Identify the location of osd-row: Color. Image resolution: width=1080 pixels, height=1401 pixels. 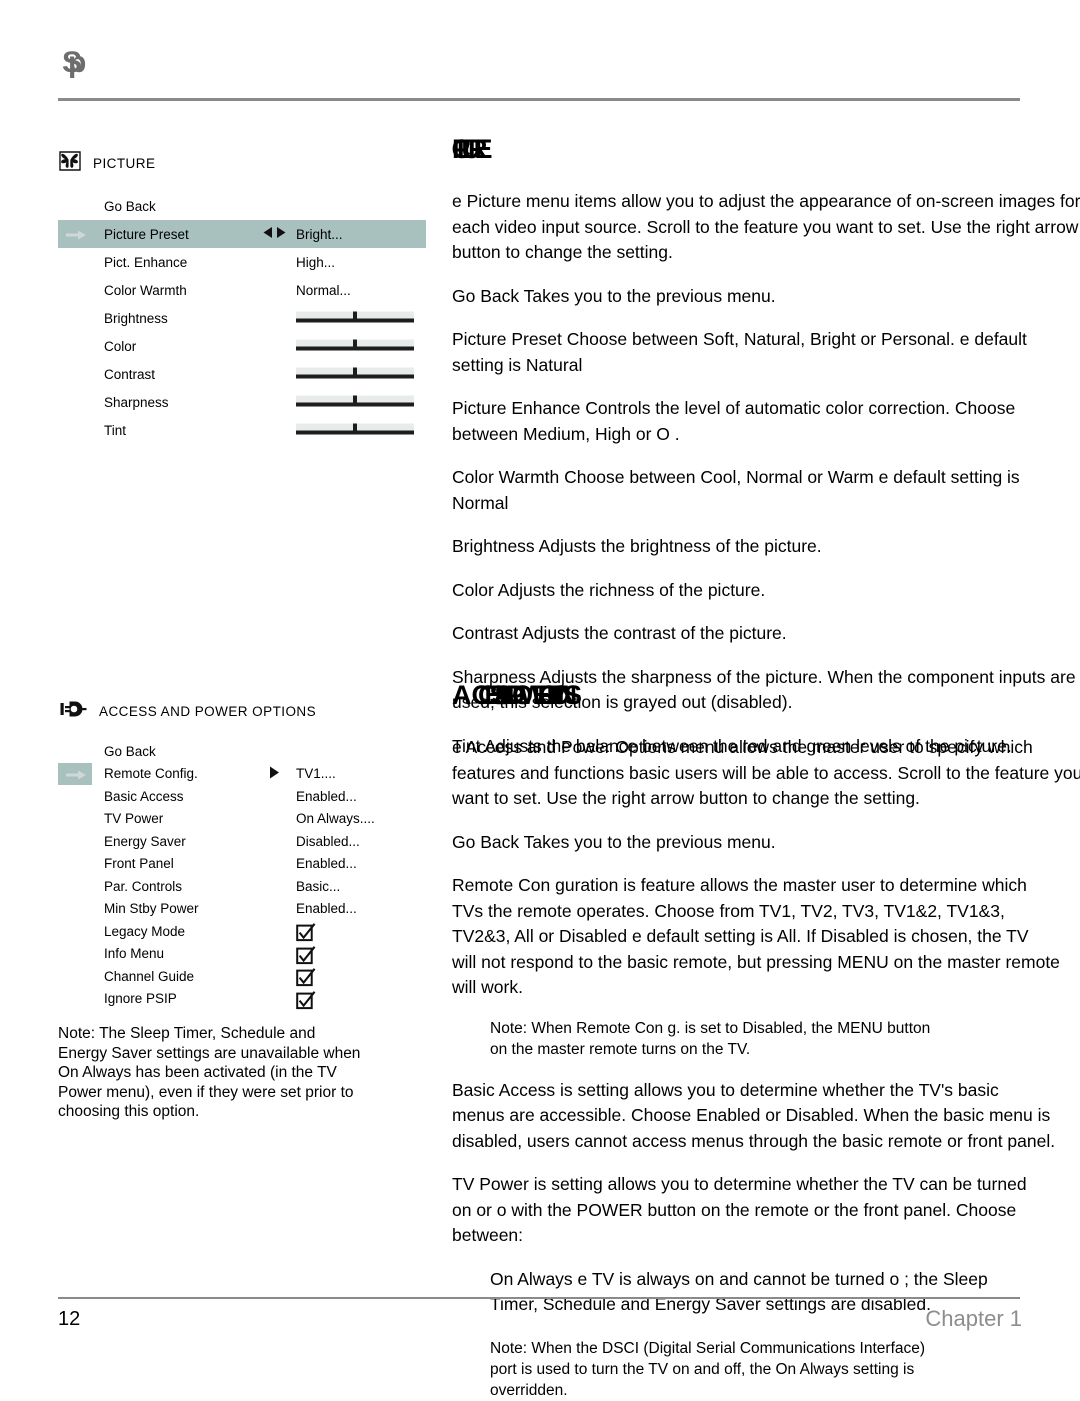
(242, 346).